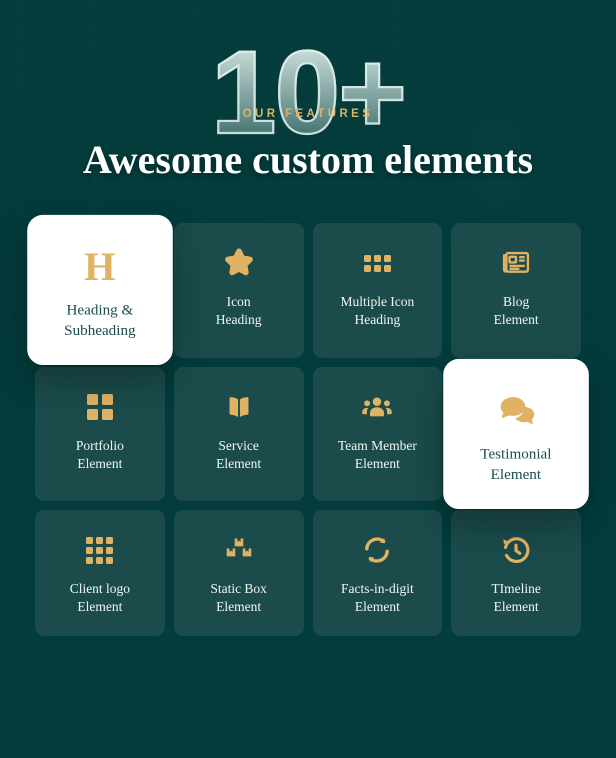  I want to click on feature-card: Team Member Element, so click(377, 434).